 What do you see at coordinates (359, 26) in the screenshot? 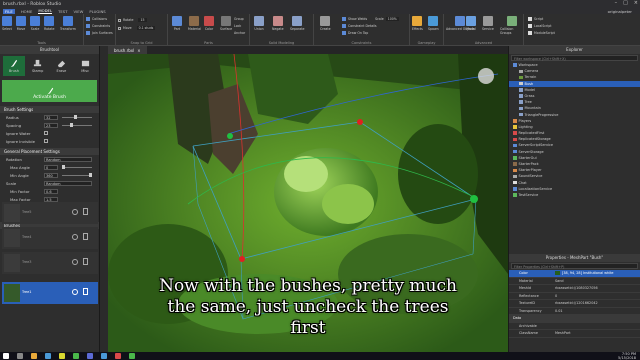
I see `constraint-details-toggle: Constraint Details` at bounding box center [359, 26].